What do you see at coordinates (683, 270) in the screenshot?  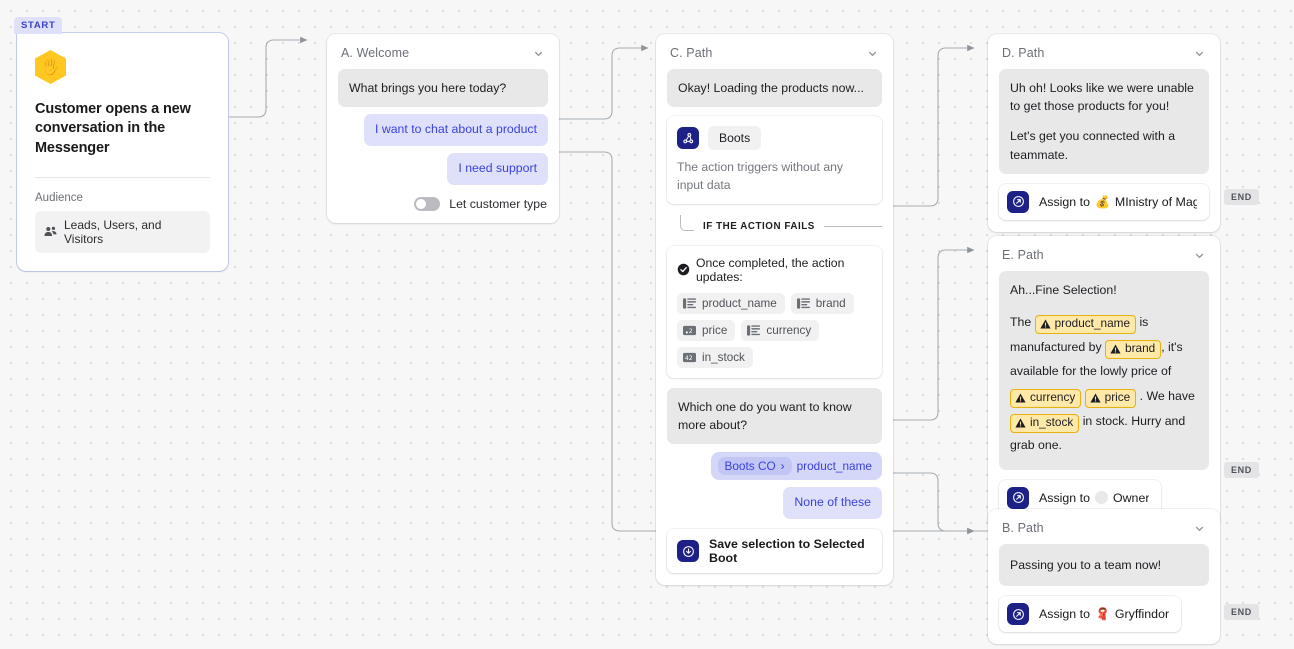 I see `check-circle-icon` at bounding box center [683, 270].